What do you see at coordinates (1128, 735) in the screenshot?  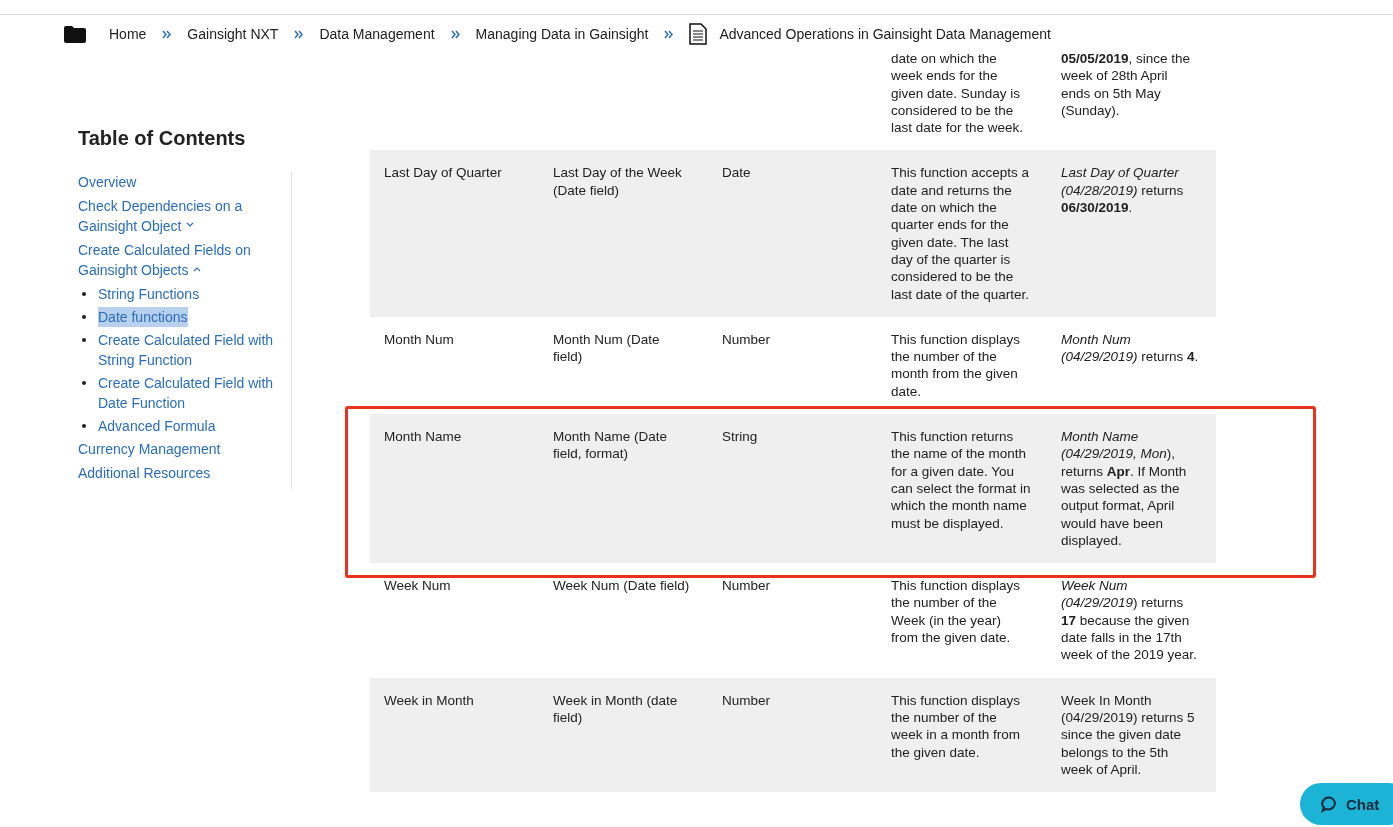 I see `table-cell-text: Week In Month (04/29/2019) returns 5 since the given date belongs to the 5th week of April.` at bounding box center [1128, 735].